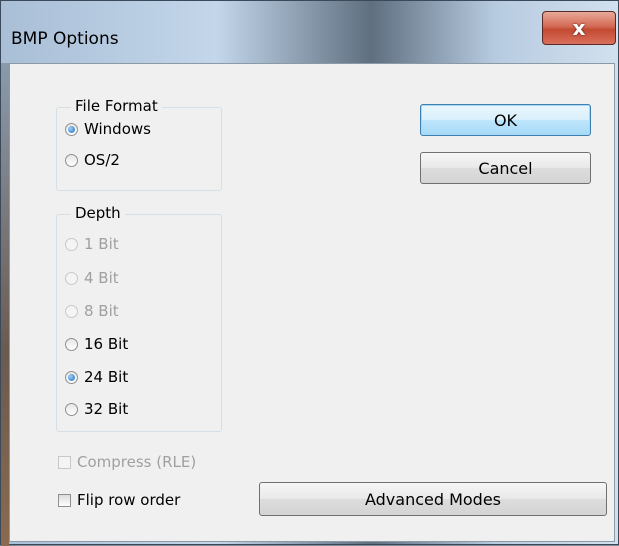 Image resolution: width=619 pixels, height=546 pixels. Describe the element at coordinates (101, 311) in the screenshot. I see `radio-8-bit-label: 8 Bit` at that location.